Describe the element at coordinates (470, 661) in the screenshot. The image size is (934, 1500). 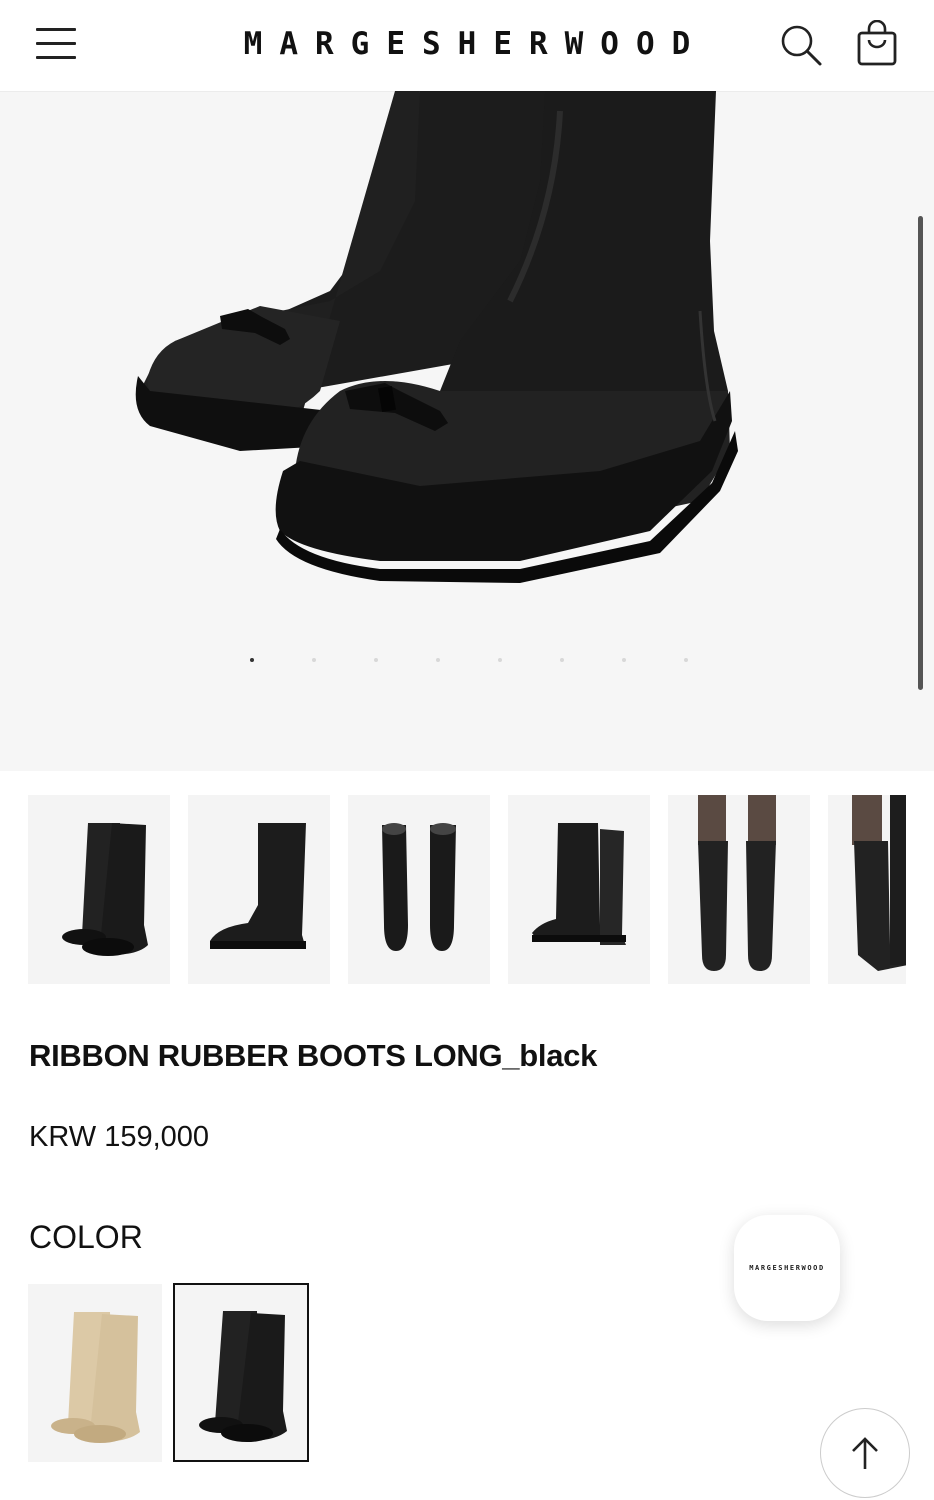
I see `carousel-dots` at that location.